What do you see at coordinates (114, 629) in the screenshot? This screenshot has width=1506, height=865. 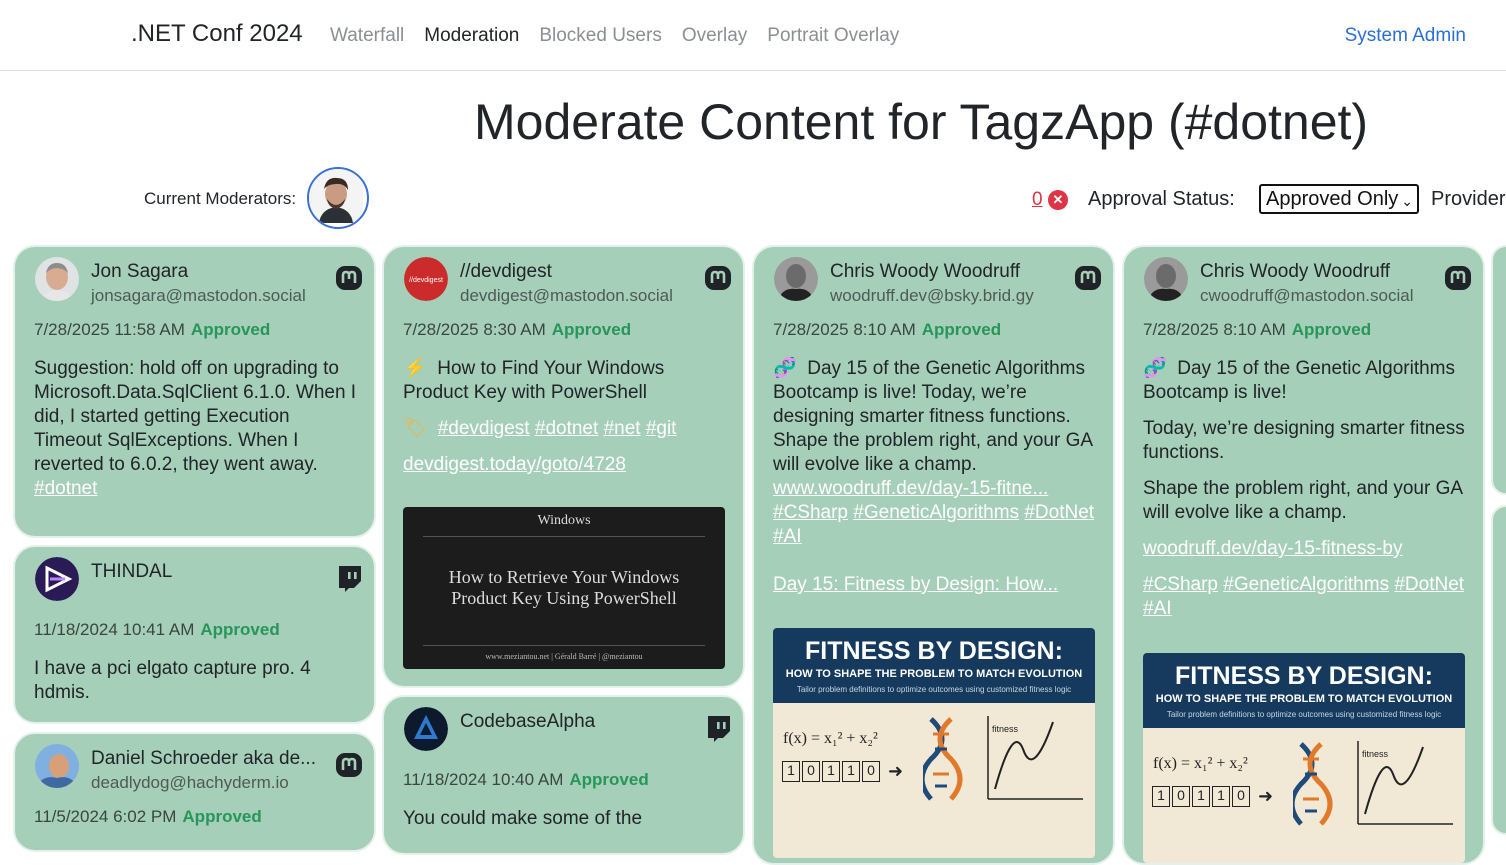 I see `post-date: 11/18/2024 10:41 AM` at bounding box center [114, 629].